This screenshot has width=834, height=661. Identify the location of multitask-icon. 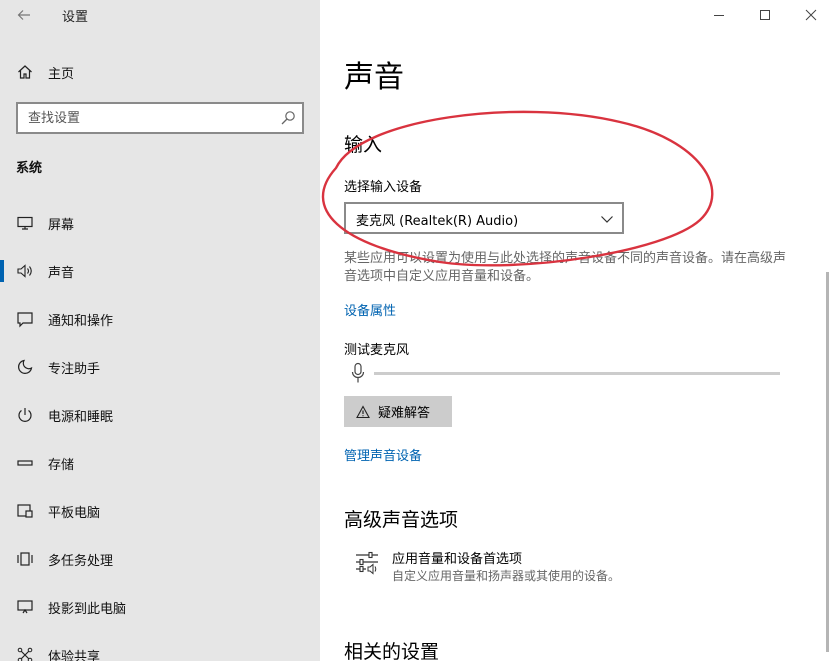
(25, 559).